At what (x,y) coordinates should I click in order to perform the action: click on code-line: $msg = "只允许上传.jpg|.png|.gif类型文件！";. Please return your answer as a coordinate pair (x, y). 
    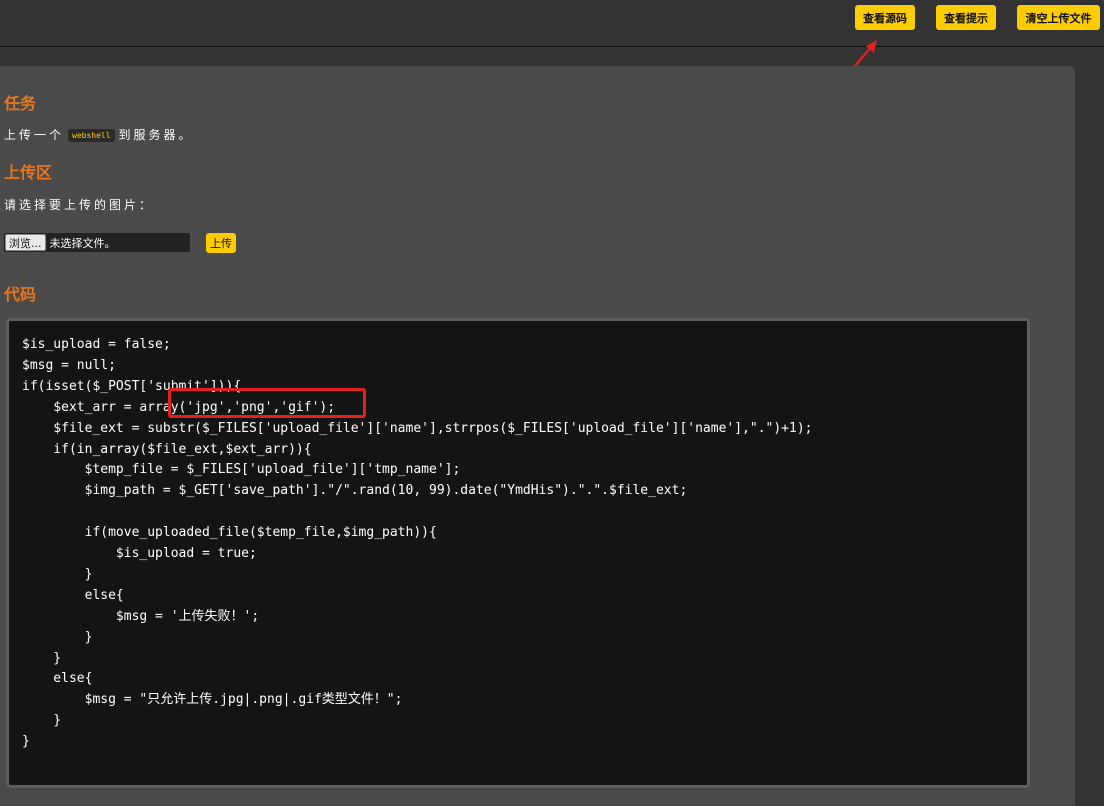
    Looking at the image, I should click on (212, 700).